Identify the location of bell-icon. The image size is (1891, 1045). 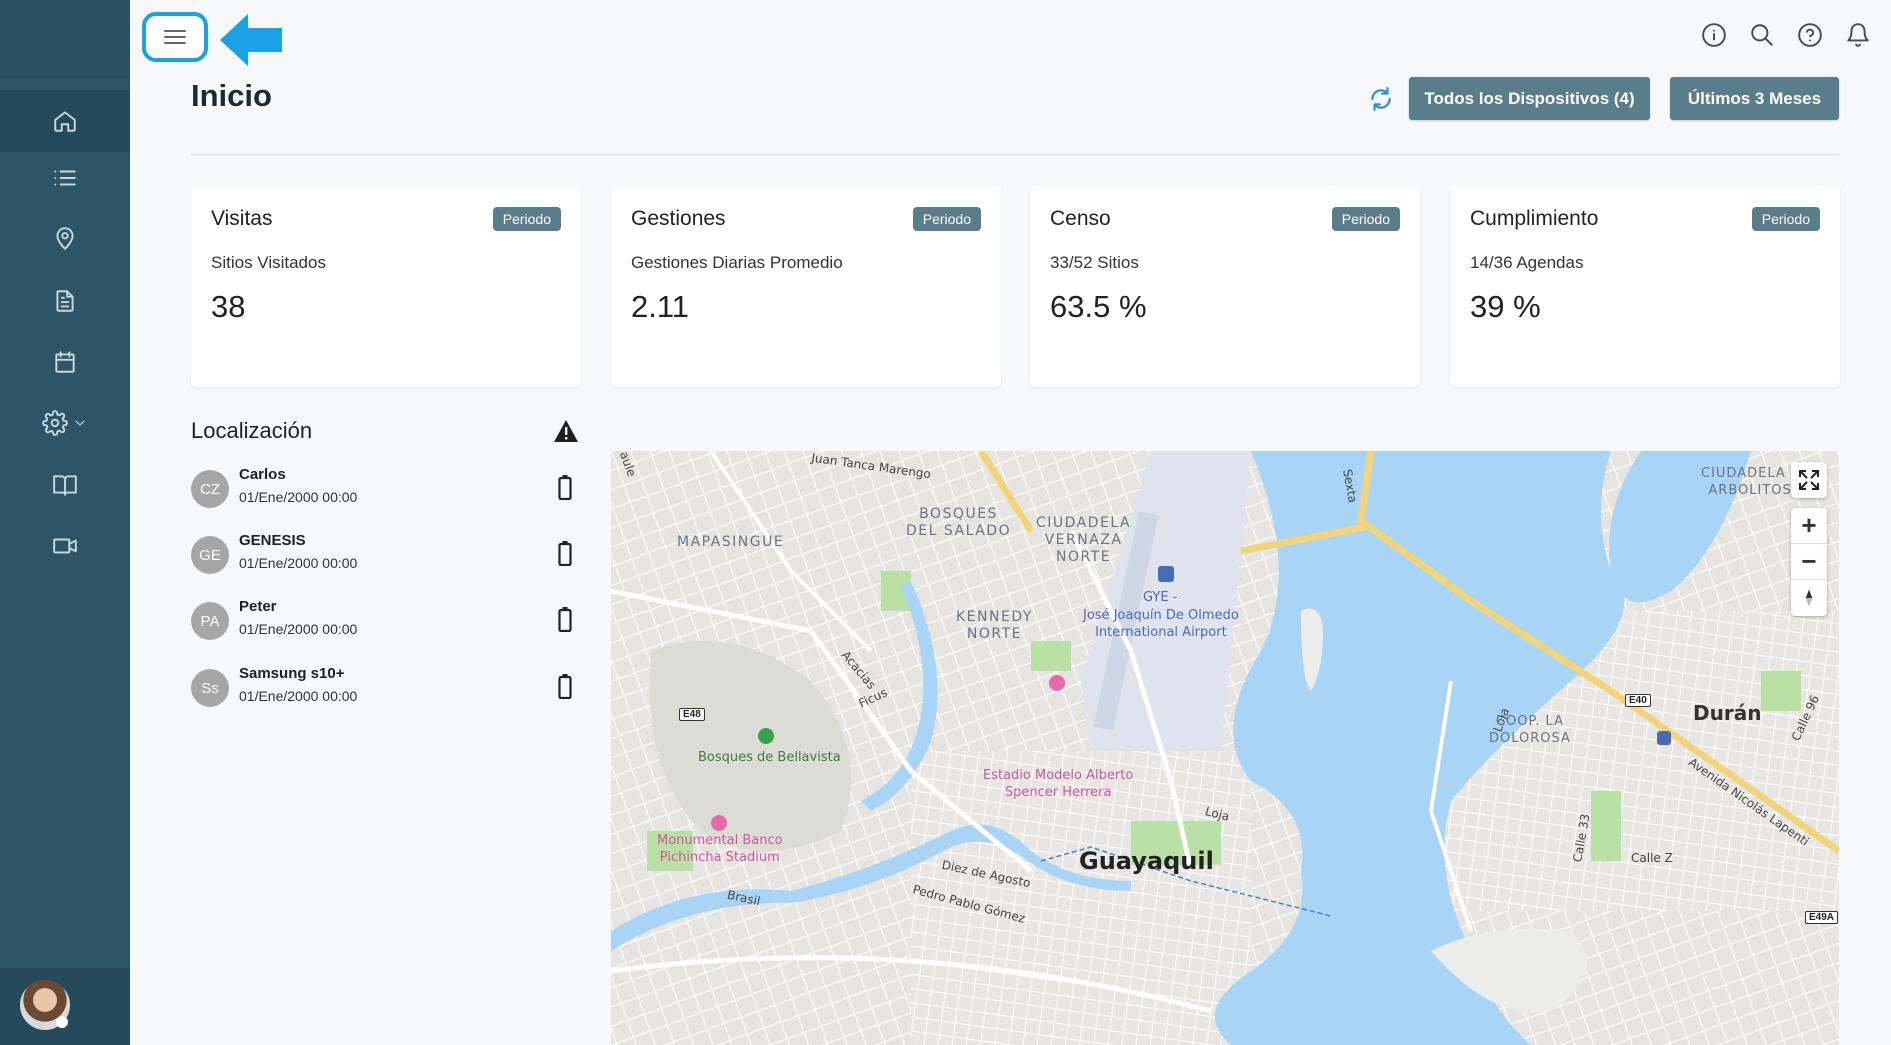
(1858, 35).